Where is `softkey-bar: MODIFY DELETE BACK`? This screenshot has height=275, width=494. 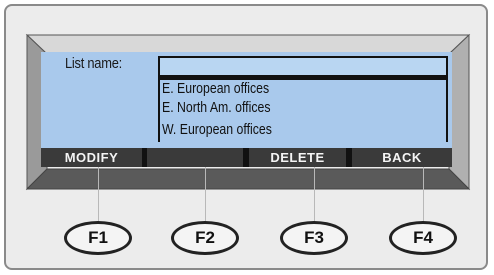 softkey-bar: MODIFY DELETE BACK is located at coordinates (246, 157).